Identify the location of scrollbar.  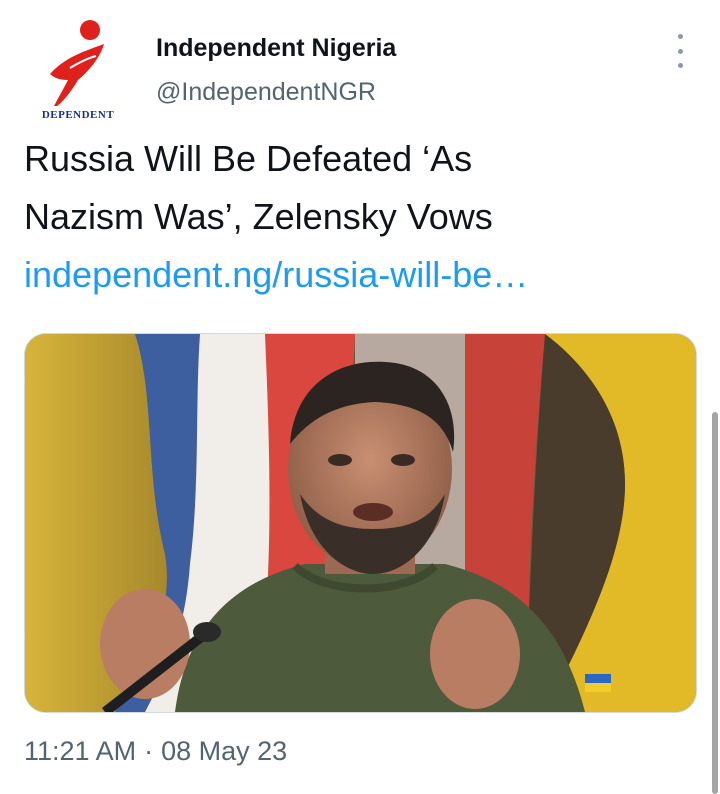
(715, 603).